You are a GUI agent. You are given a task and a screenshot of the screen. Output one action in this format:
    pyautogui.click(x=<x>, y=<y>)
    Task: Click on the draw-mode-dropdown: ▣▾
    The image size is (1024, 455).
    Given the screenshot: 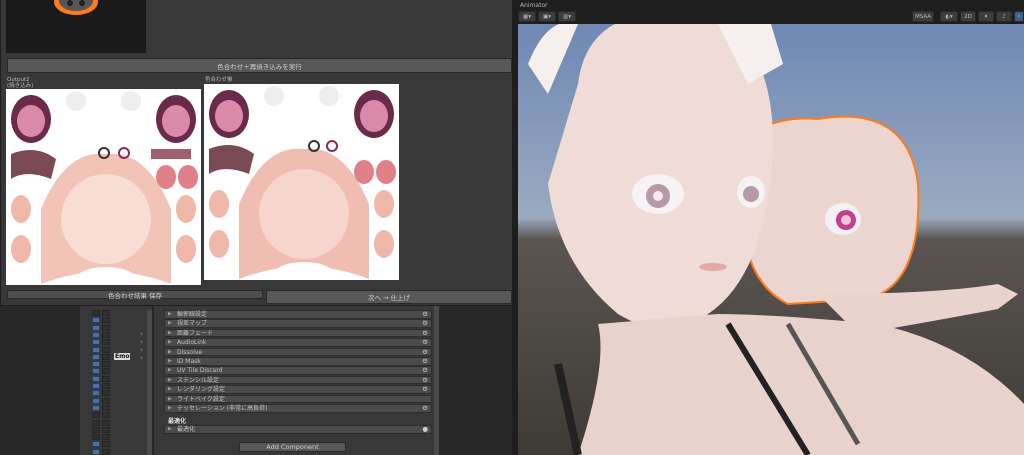 What is the action you would take?
    pyautogui.click(x=547, y=16)
    